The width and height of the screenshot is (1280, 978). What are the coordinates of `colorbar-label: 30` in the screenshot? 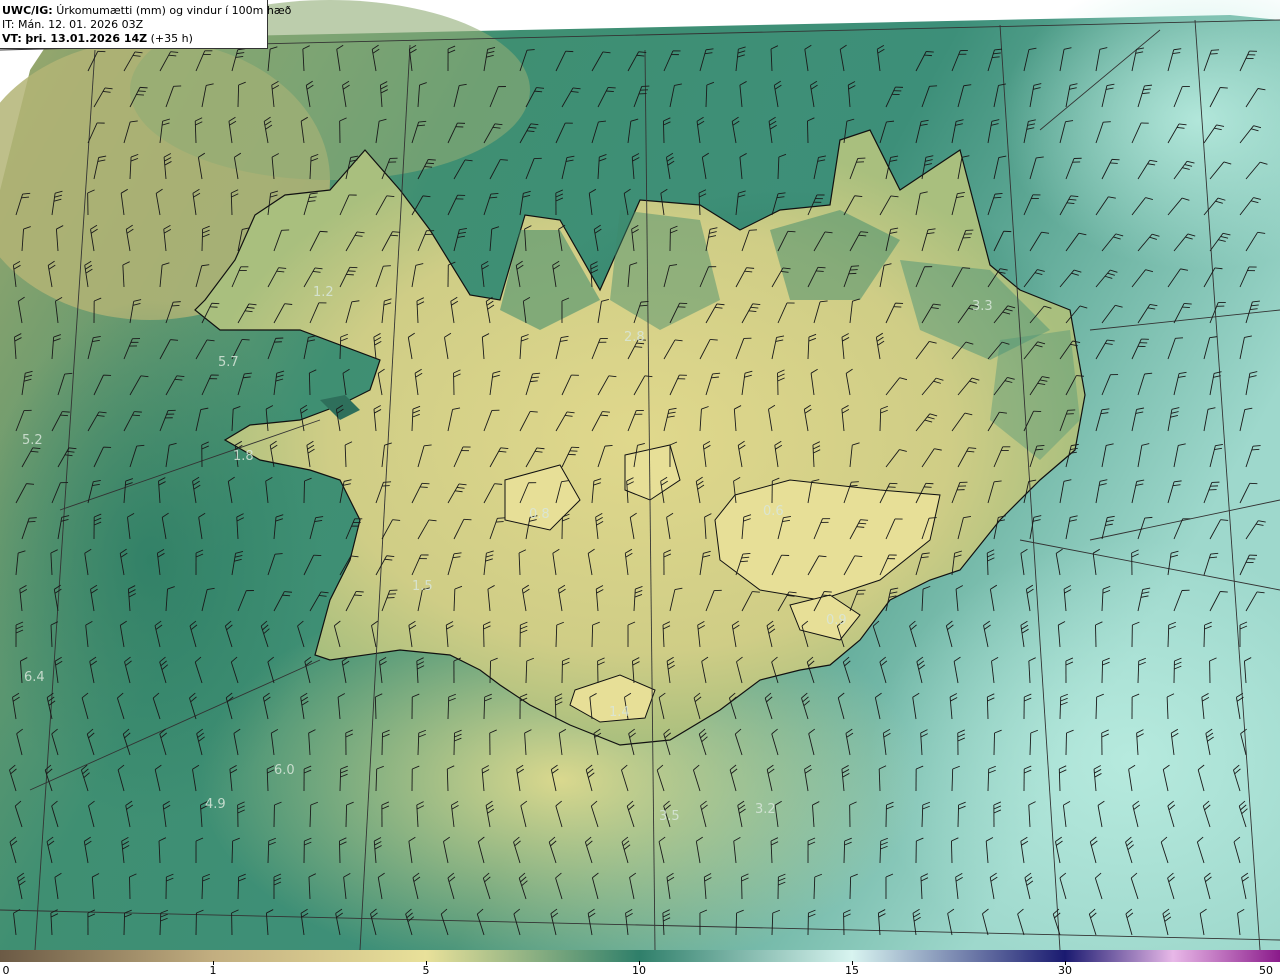 It's located at (1065, 970).